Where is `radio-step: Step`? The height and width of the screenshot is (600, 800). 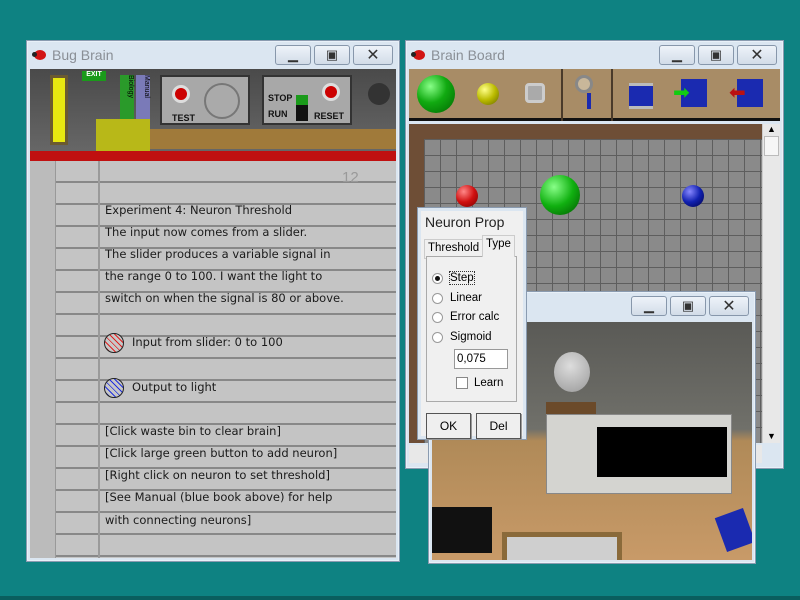 radio-step: Step is located at coordinates (453, 278).